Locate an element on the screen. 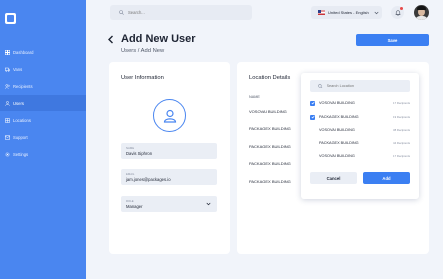  sidebar-item-support: Support is located at coordinates (43, 137).